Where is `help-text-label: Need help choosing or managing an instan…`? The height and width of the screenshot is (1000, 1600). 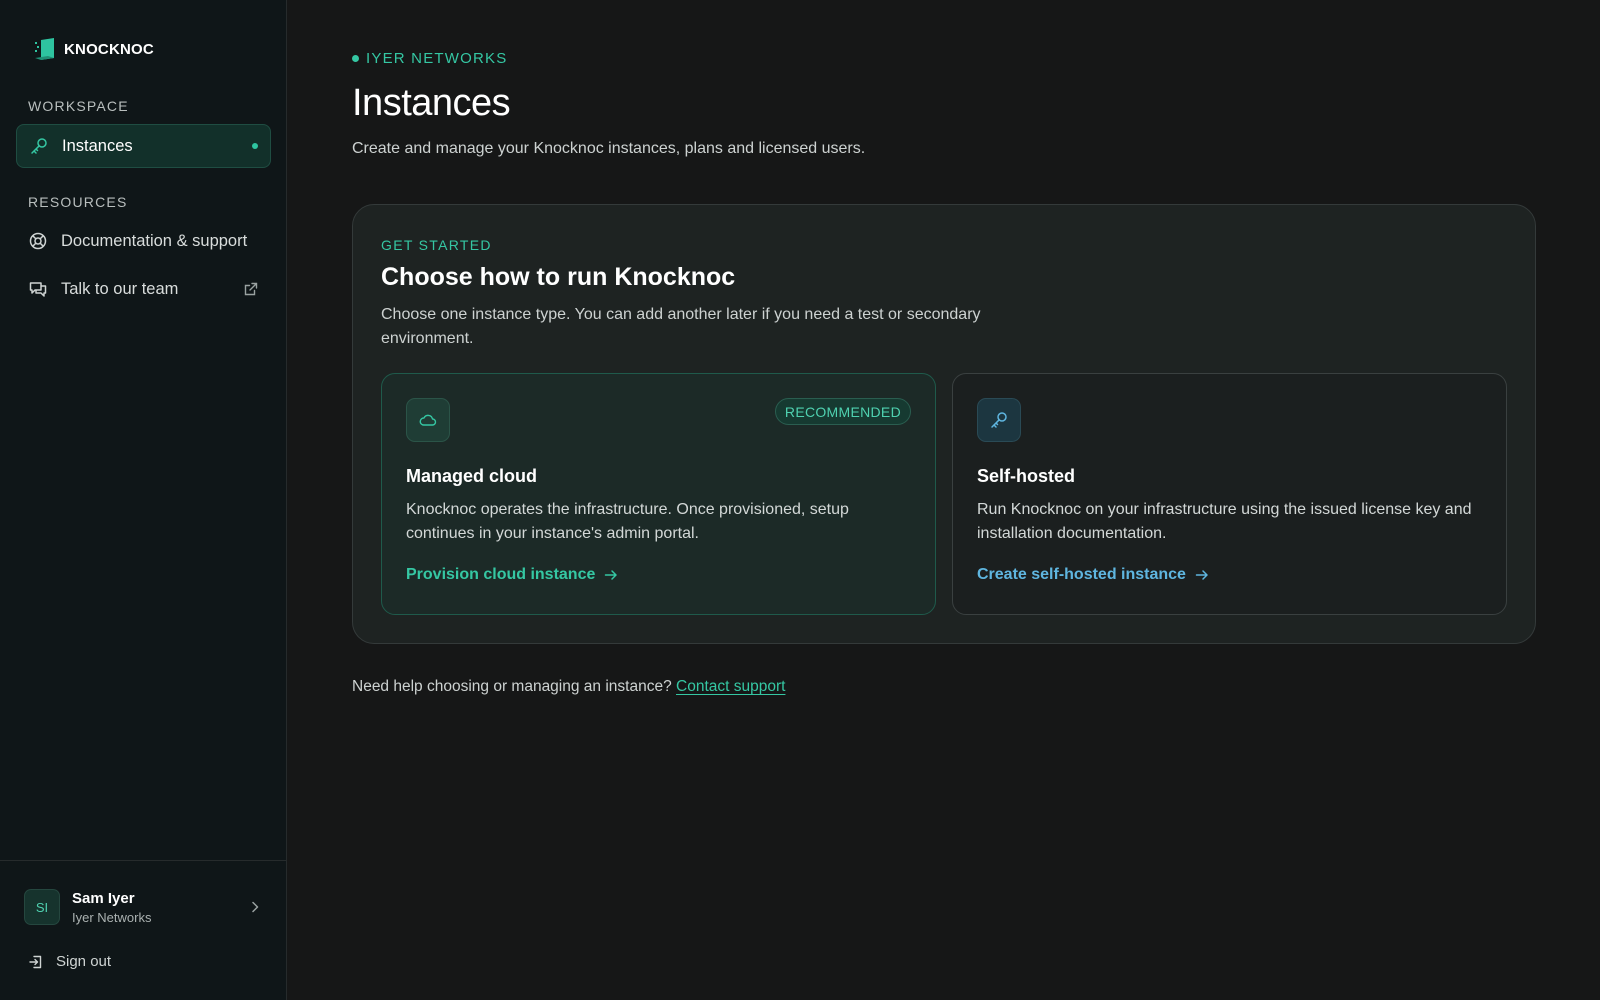
help-text-label: Need help choosing or managing an instan… is located at coordinates (512, 686).